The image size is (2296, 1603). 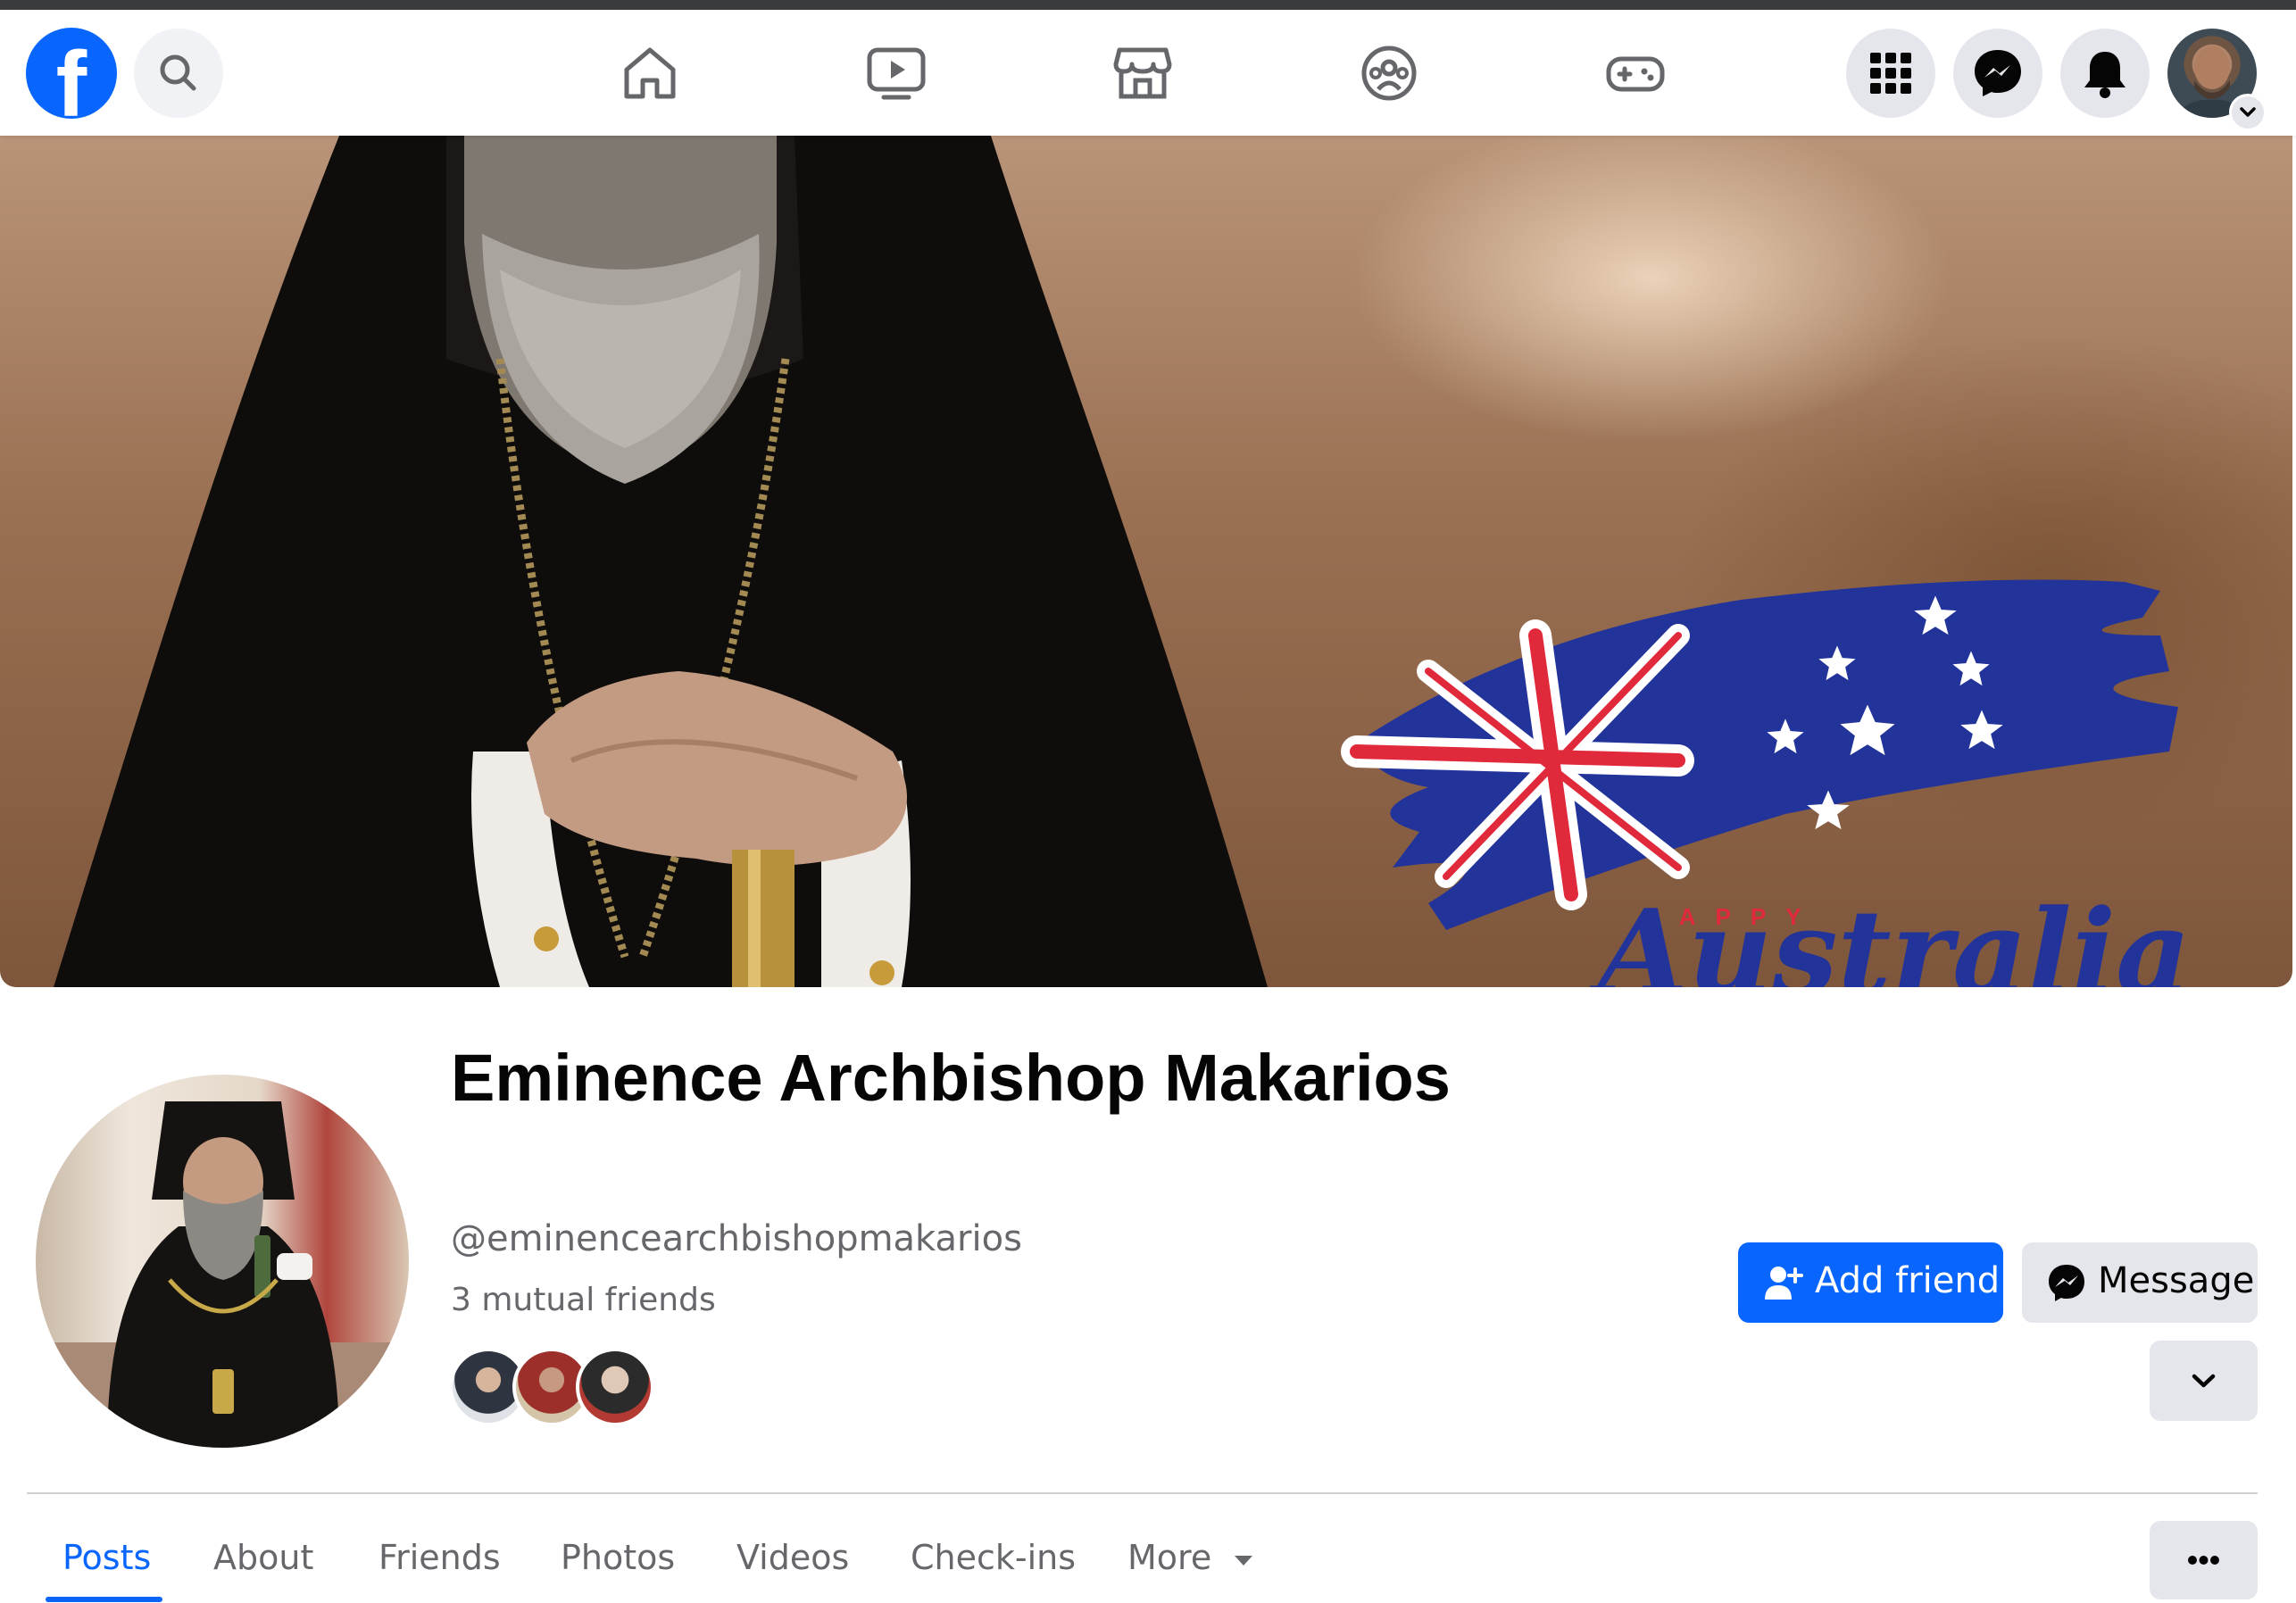 What do you see at coordinates (1908, 1280) in the screenshot?
I see `add-friend-label: Add friend` at bounding box center [1908, 1280].